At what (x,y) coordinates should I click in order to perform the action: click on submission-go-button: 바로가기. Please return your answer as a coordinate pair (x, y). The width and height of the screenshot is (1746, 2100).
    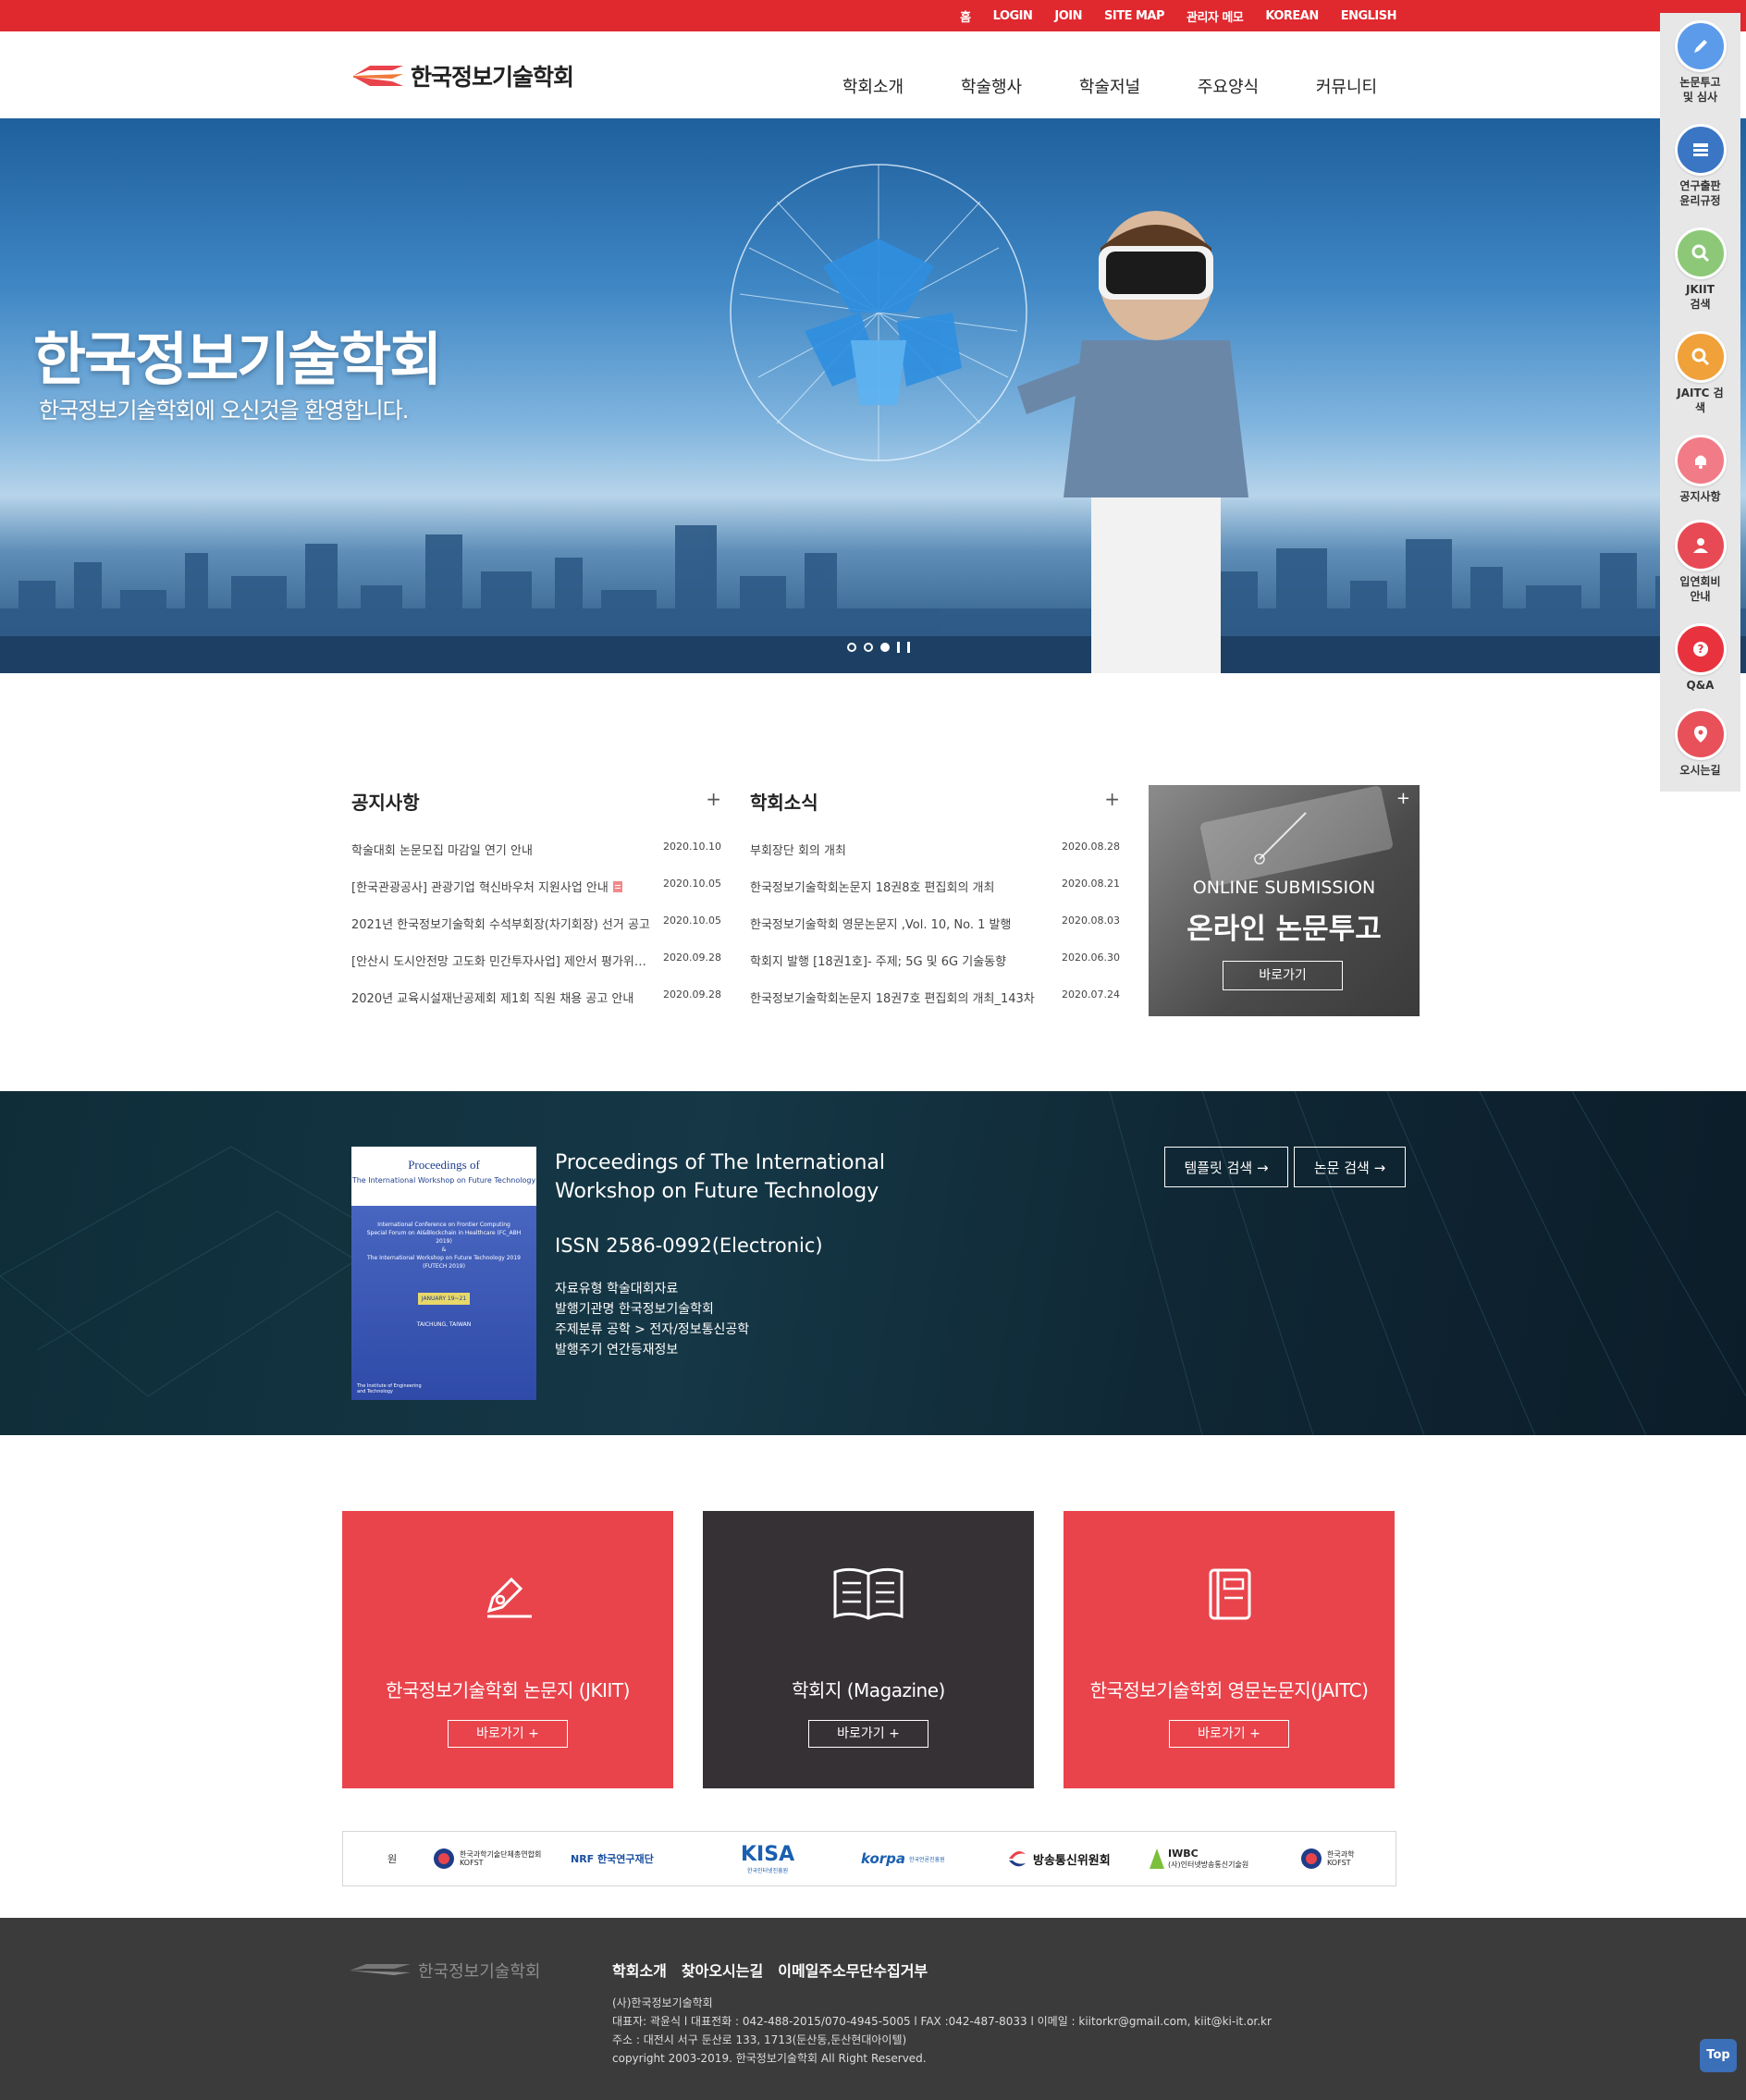
    Looking at the image, I should click on (1283, 975).